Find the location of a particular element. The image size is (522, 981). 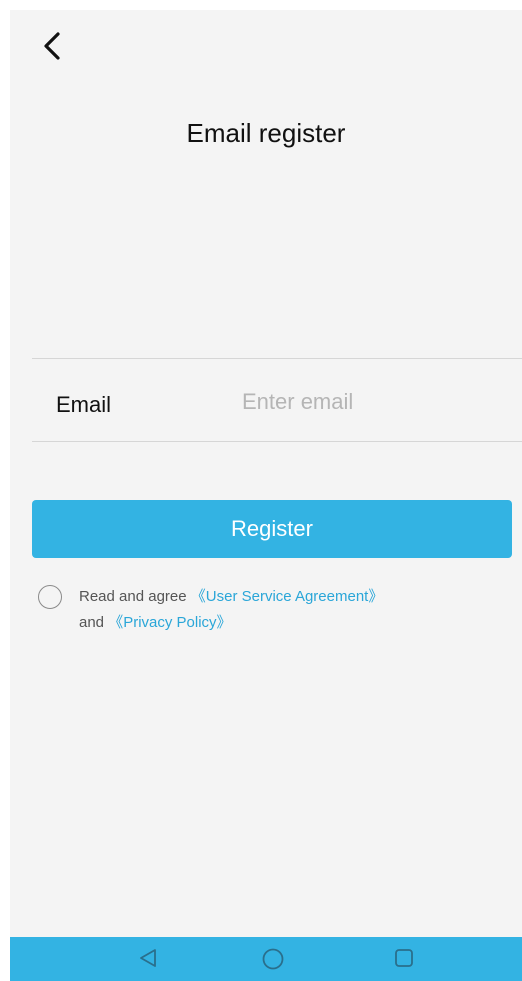

back-button is located at coordinates (53, 46).